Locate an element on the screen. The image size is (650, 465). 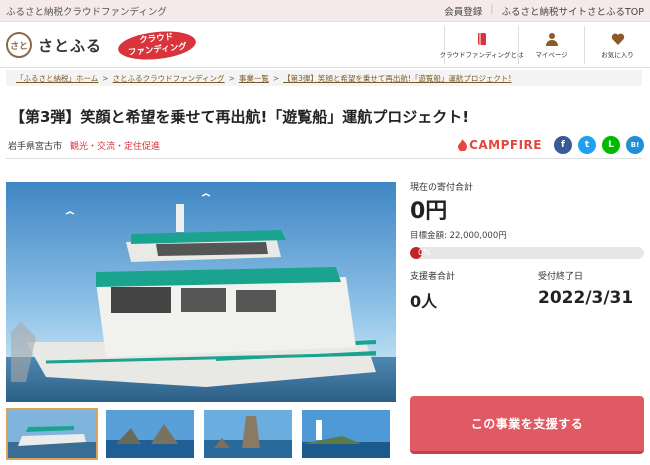
heart-icon is located at coordinates (617, 39).